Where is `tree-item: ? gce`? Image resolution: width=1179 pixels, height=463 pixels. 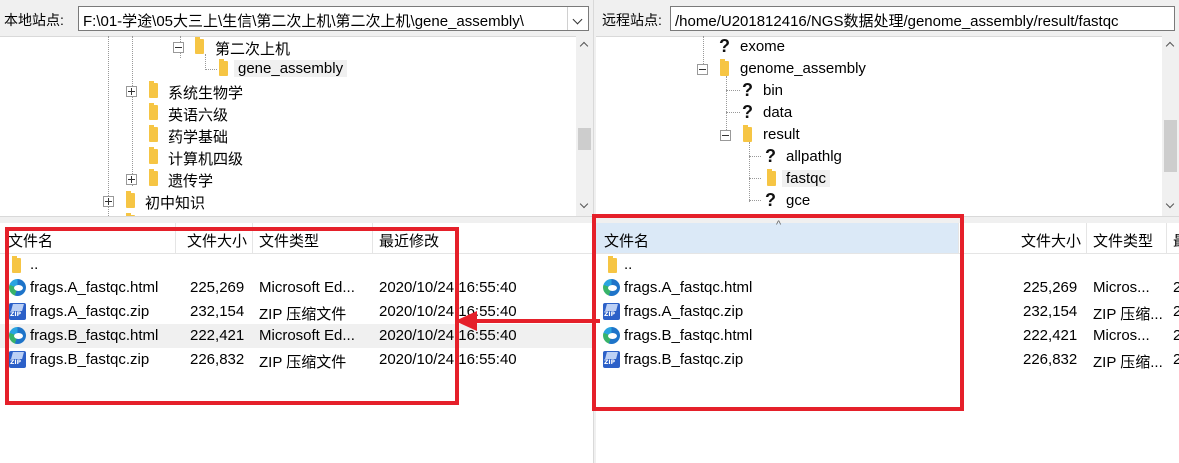 tree-item: ? gce is located at coordinates (876, 200).